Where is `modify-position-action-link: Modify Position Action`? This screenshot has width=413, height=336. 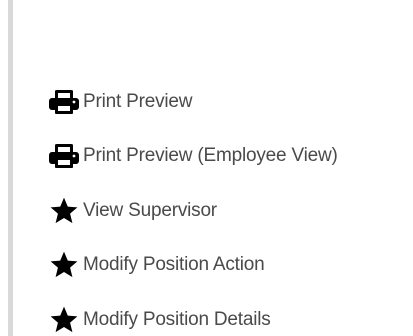
modify-position-action-link: Modify Position Action is located at coordinates (191, 265).